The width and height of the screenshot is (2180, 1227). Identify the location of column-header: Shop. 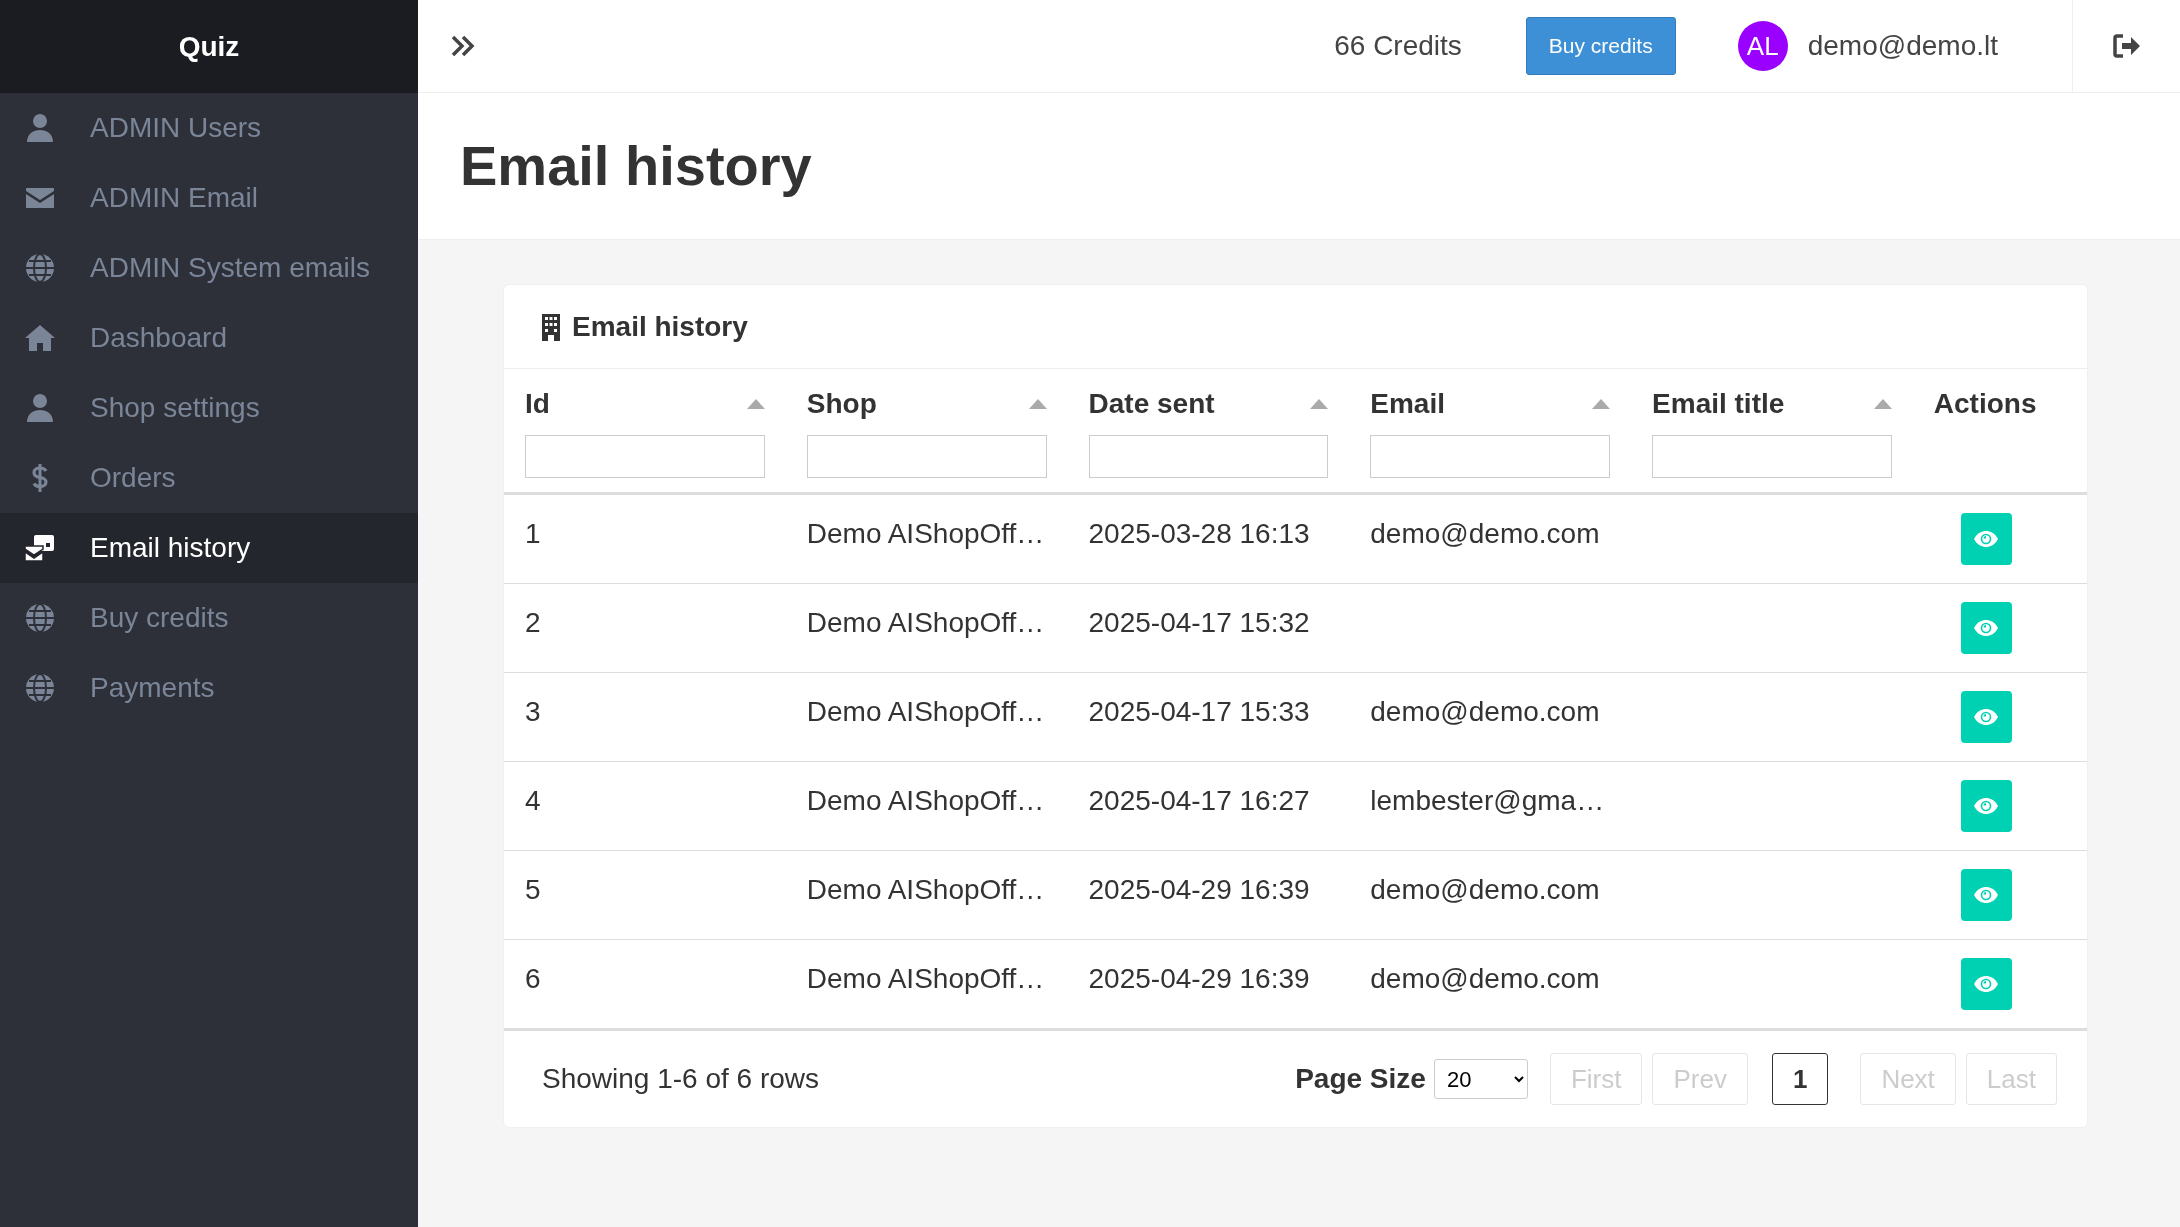
(841, 404).